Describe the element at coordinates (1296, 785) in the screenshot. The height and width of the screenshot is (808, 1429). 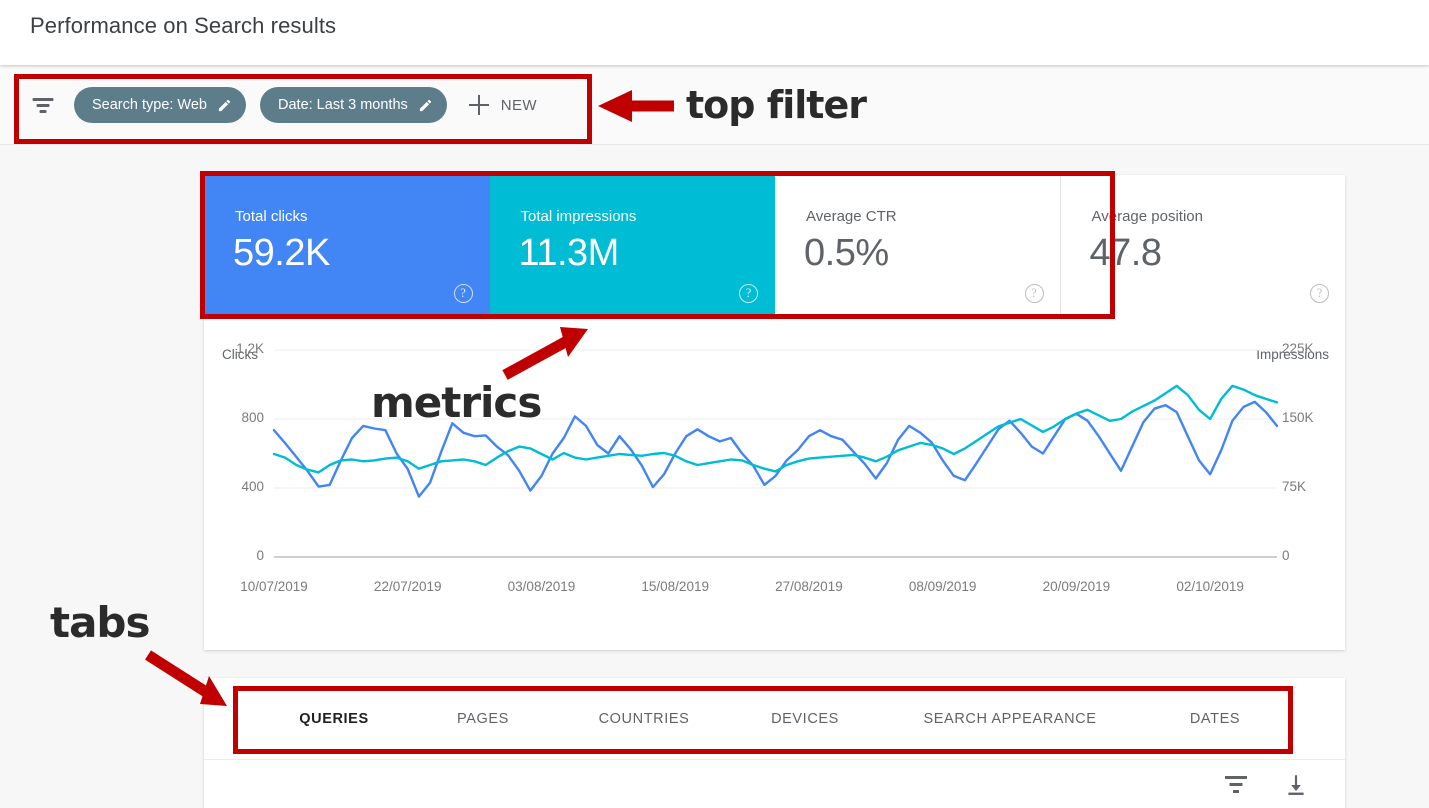
I see `download-icon` at that location.